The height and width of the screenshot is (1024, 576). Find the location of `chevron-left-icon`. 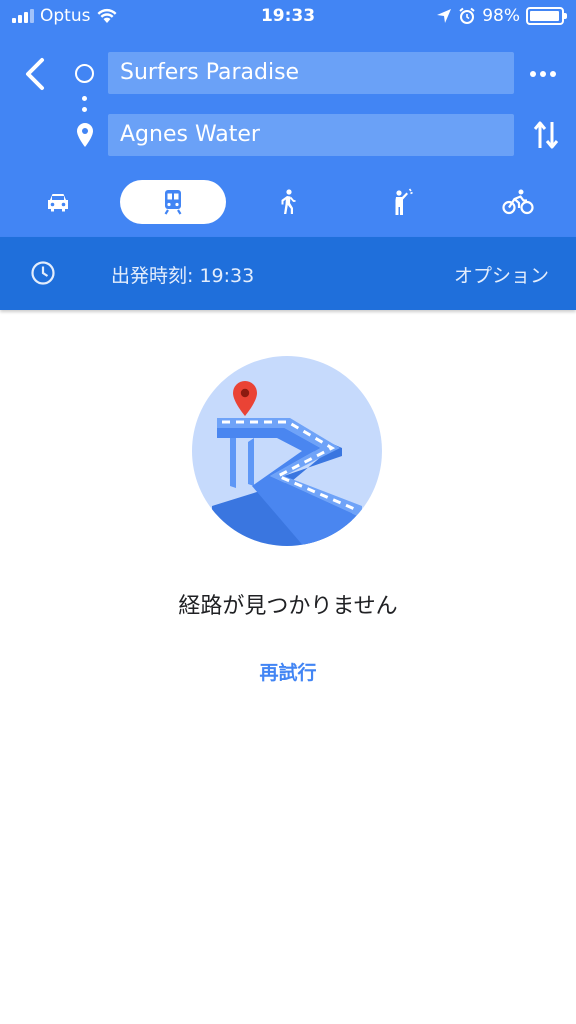

chevron-left-icon is located at coordinates (35, 74).